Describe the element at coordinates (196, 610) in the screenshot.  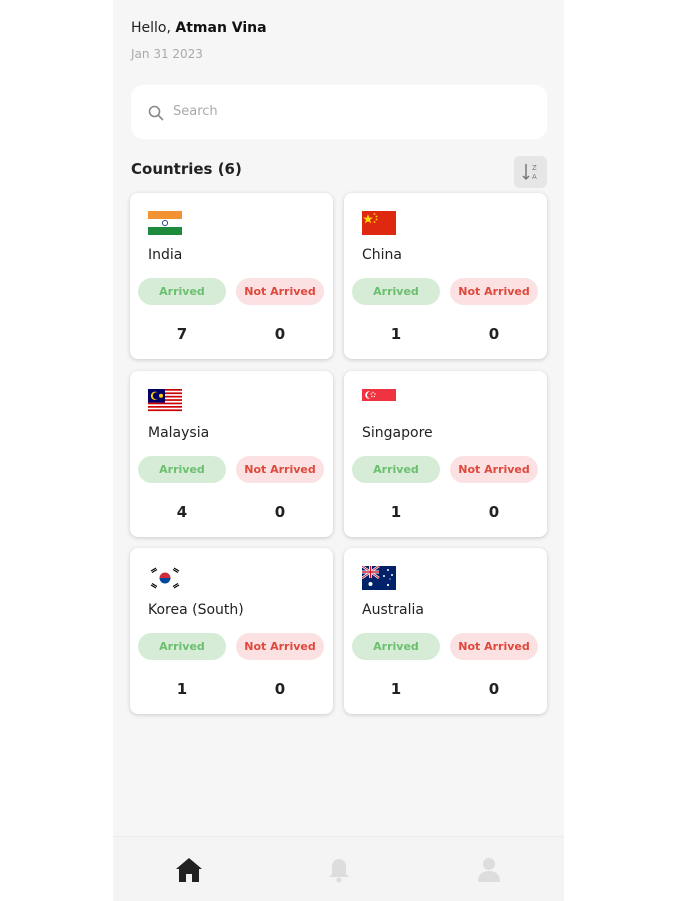
I see `country-name: Korea (South)` at that location.